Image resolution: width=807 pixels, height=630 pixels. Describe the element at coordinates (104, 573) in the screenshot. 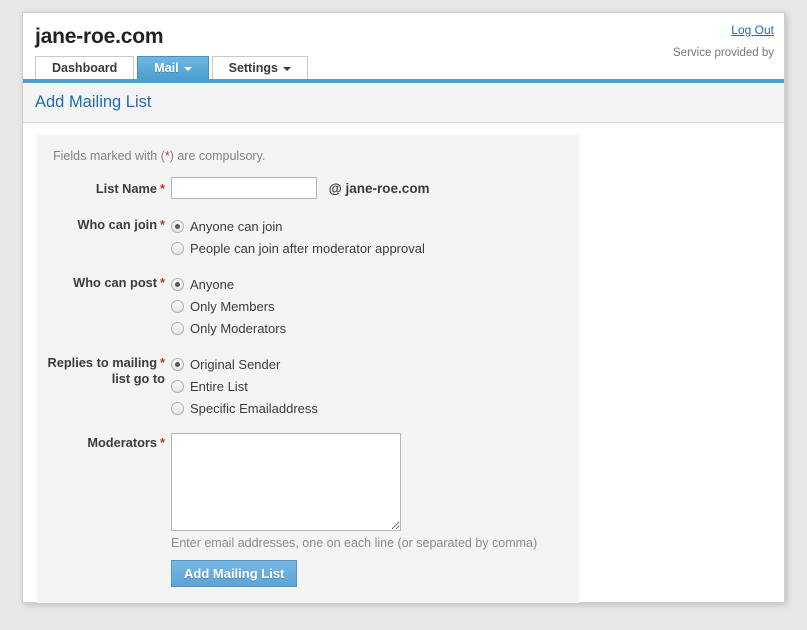

I see `submit-spacer` at that location.